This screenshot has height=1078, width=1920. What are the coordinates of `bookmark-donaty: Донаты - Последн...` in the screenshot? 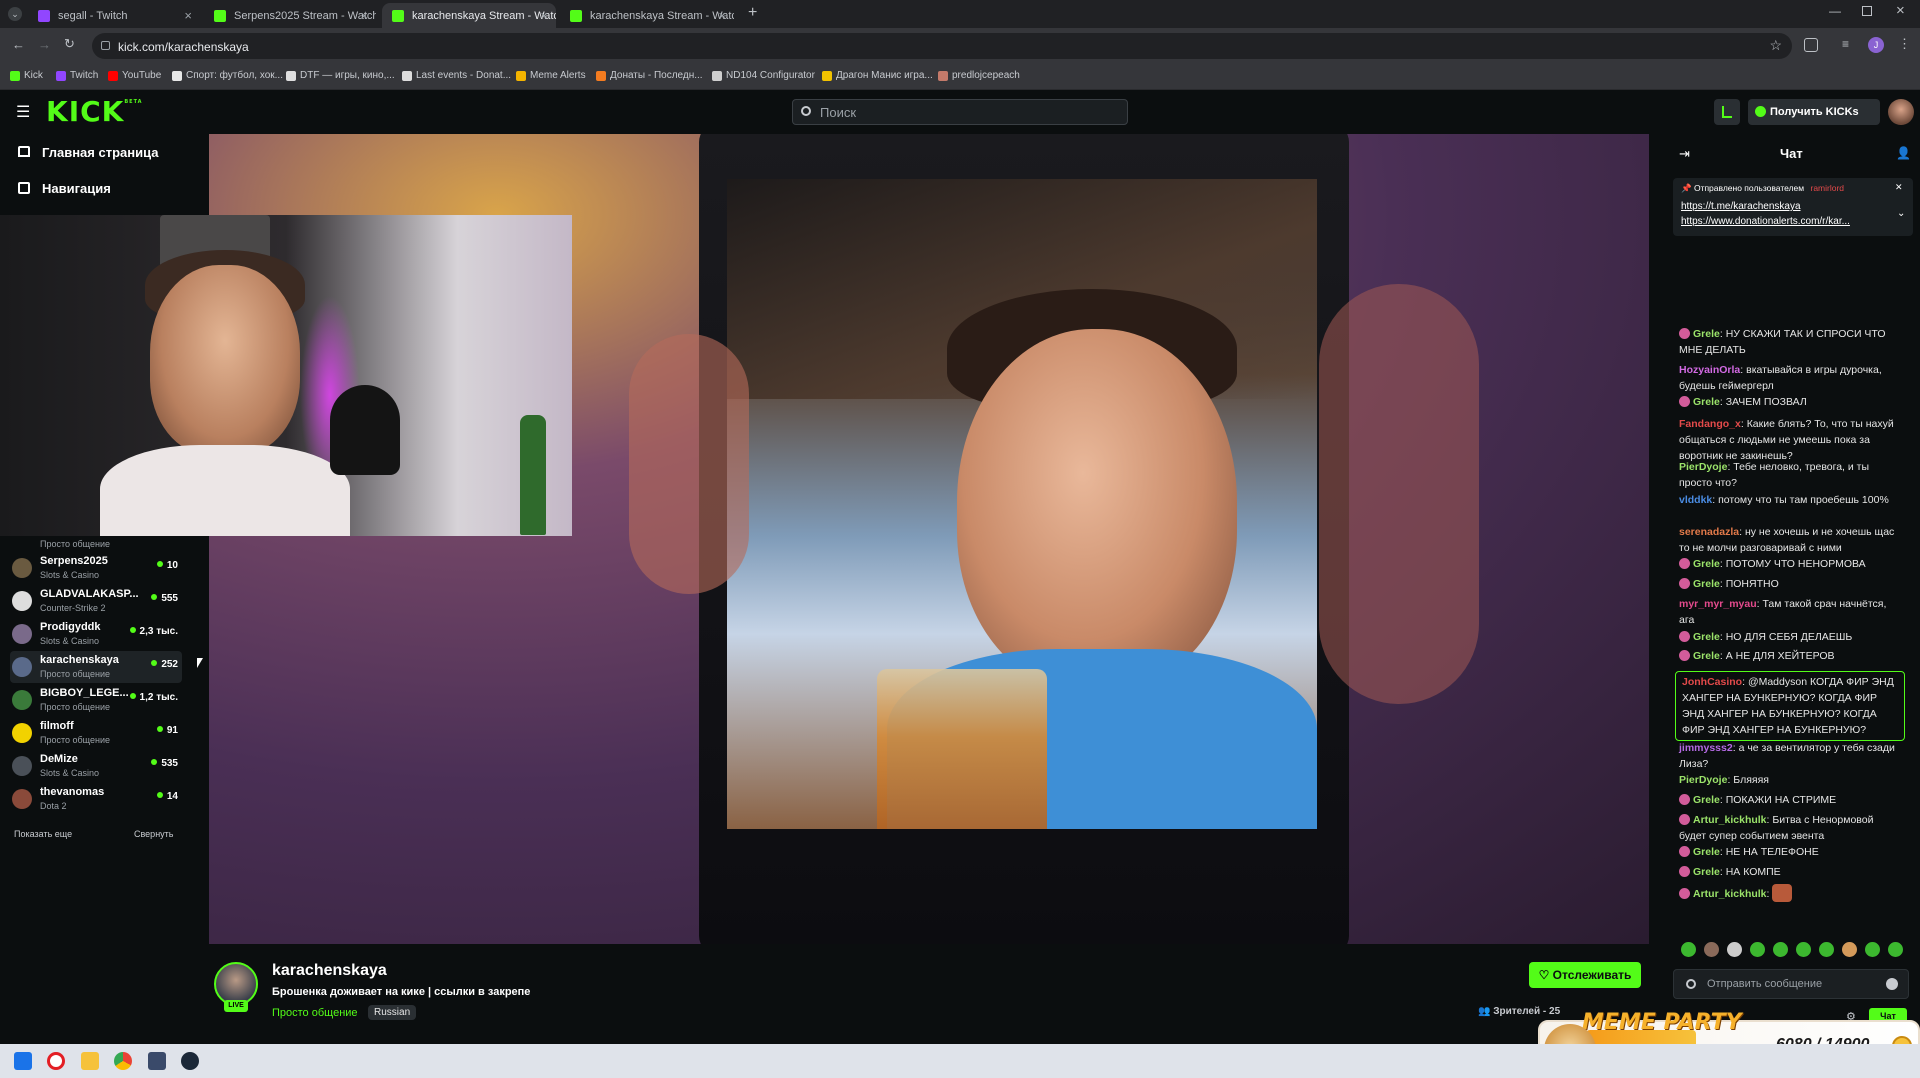 It's located at (649, 75).